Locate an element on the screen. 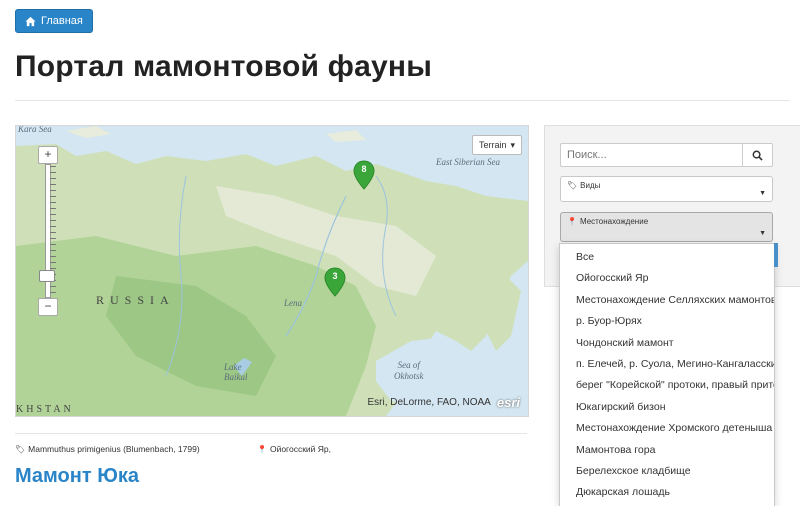 The image size is (800, 506). item-divider is located at coordinates (271, 433).